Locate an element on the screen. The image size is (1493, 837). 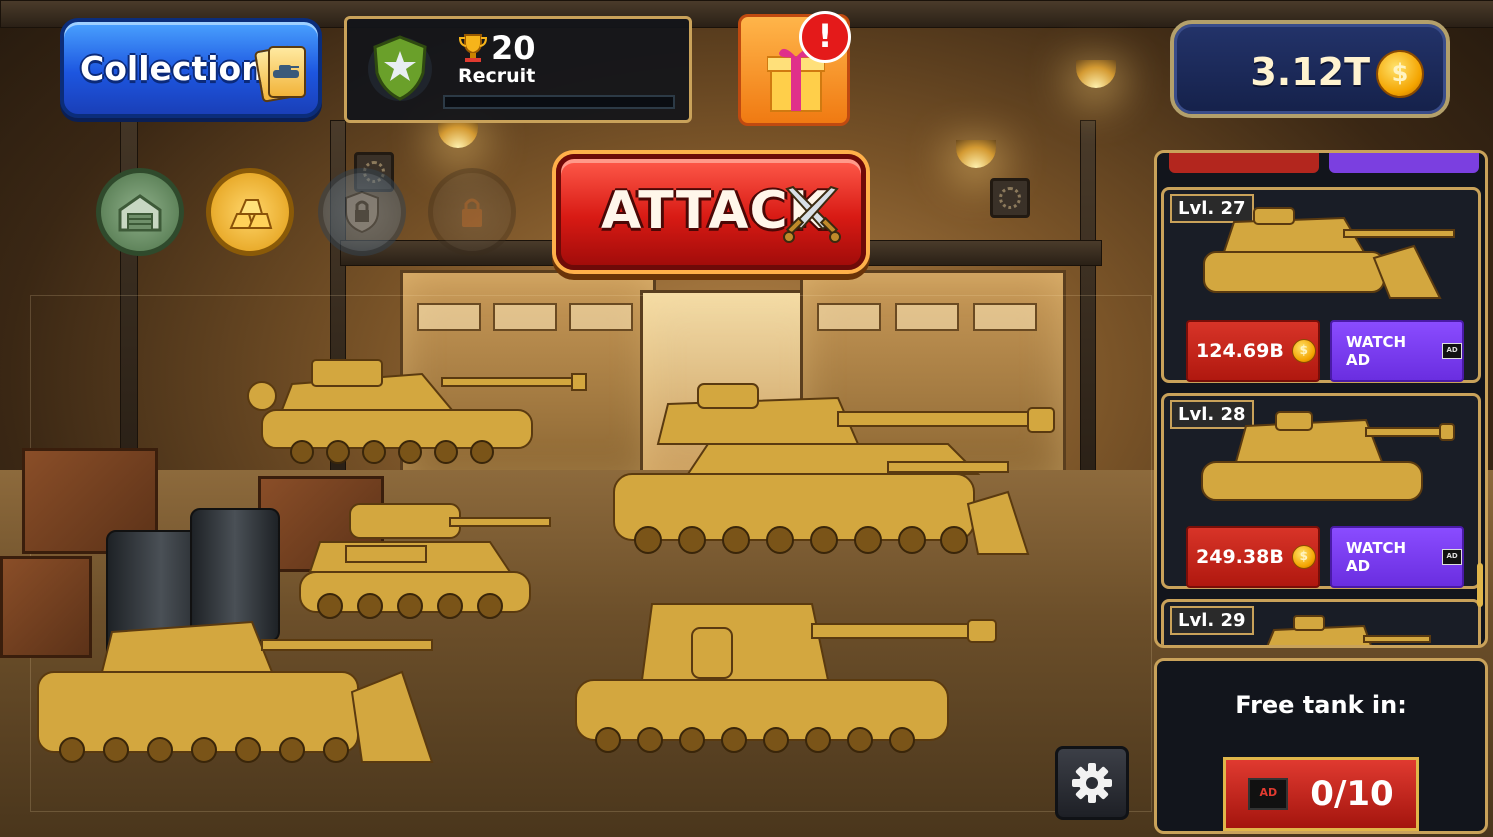
buy-tank-button: 249.38B $ is located at coordinates (1253, 557).